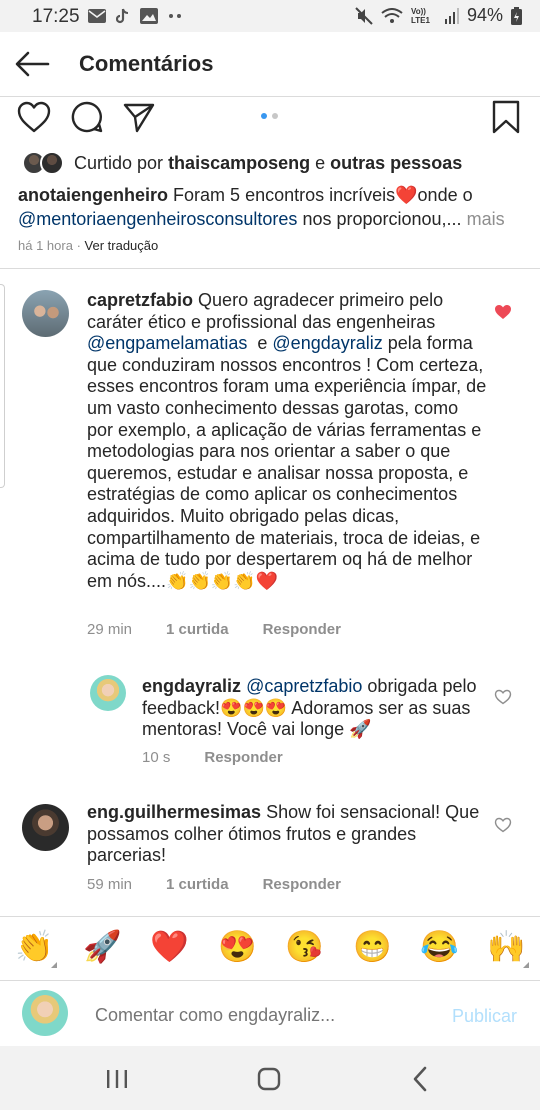 The image size is (540, 1110). Describe the element at coordinates (264, 116) in the screenshot. I see `carousel-dot-active` at that location.